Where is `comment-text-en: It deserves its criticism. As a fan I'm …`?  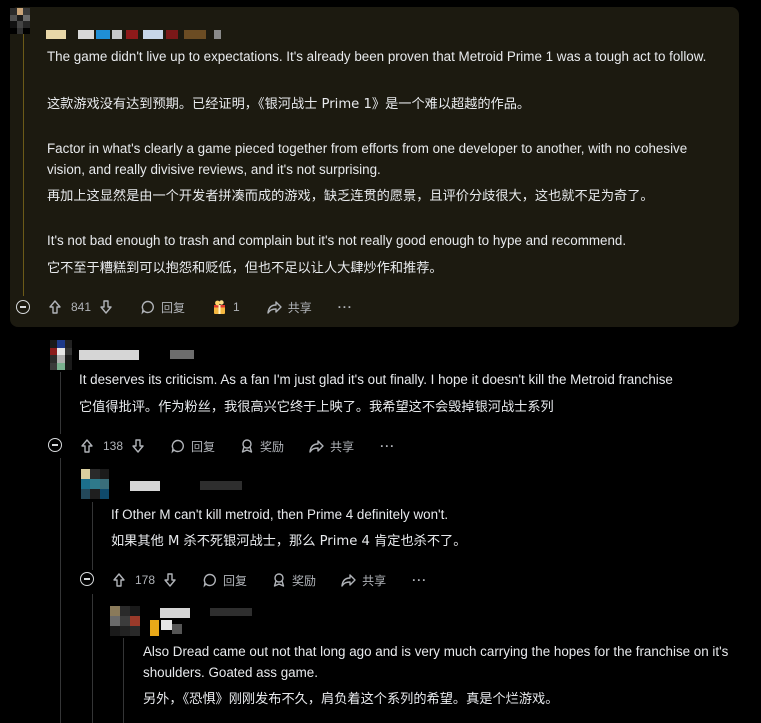
comment-text-en: It deserves its criticism. As a fan I'm … is located at coordinates (376, 379).